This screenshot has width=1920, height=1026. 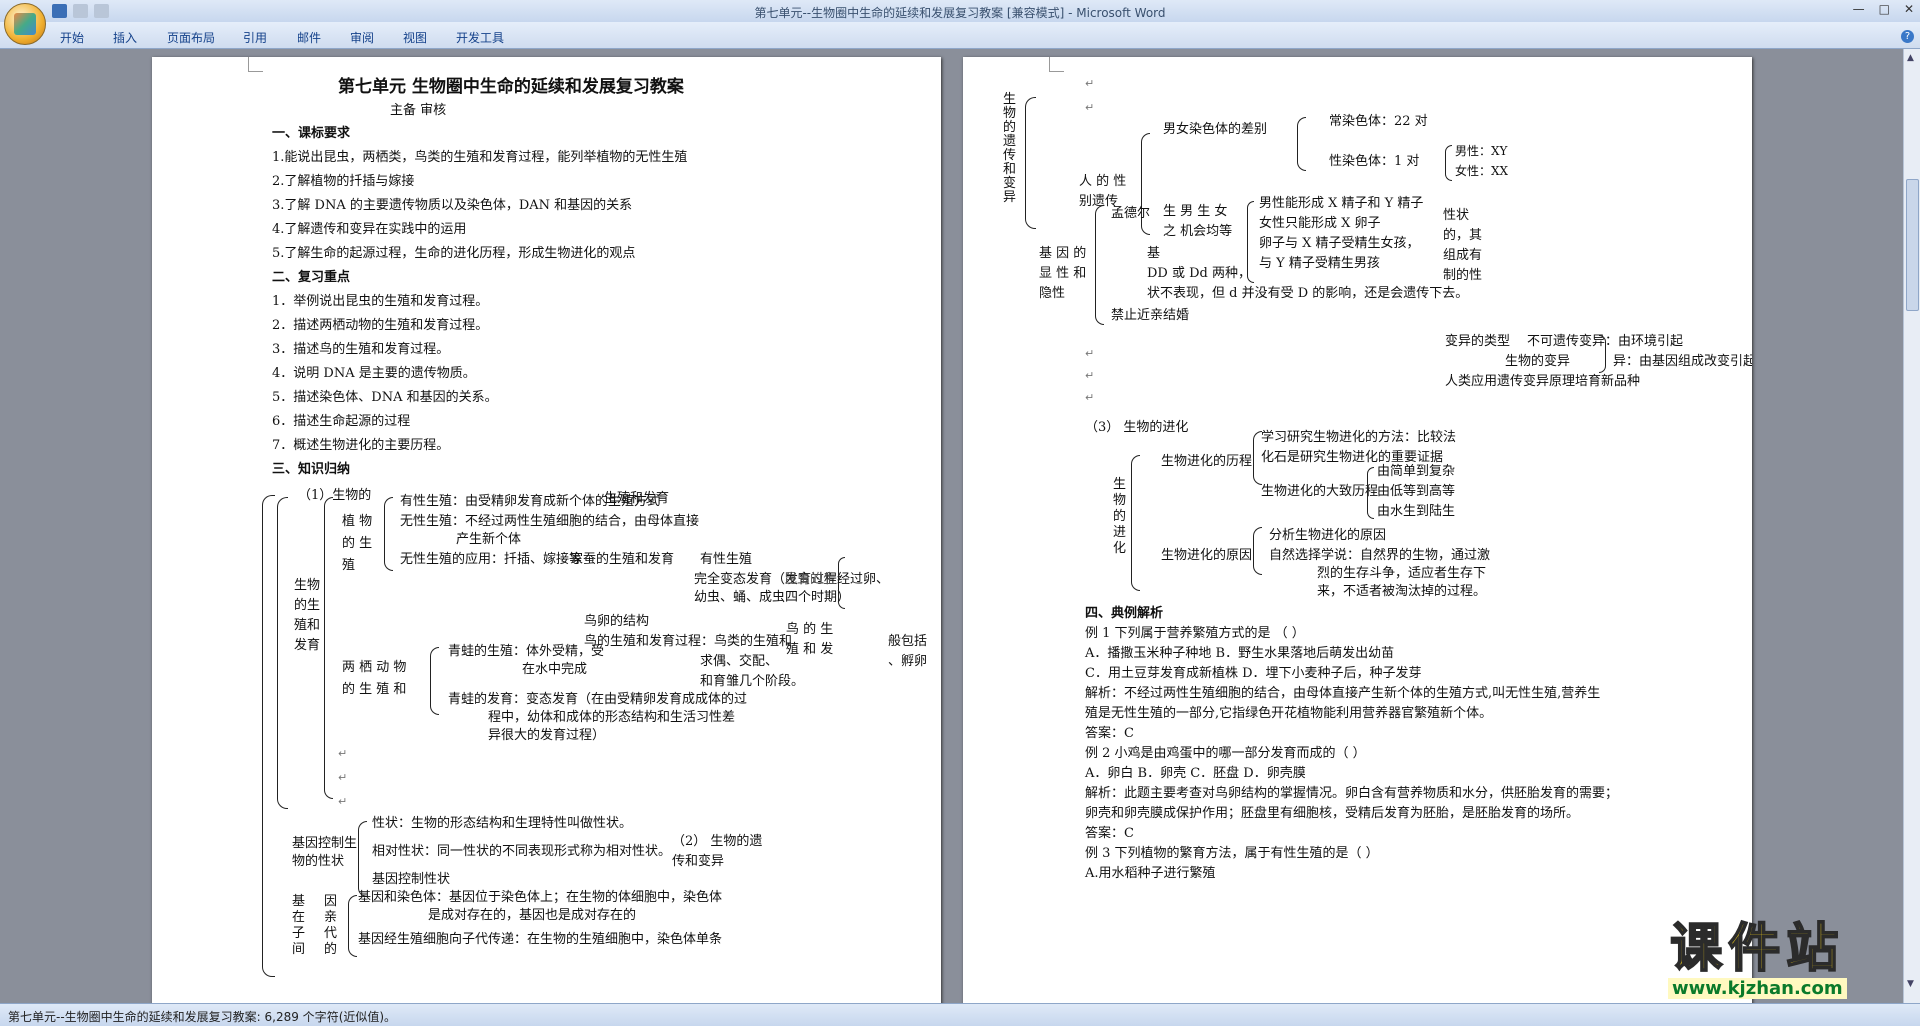 What do you see at coordinates (311, 469) in the screenshot?
I see `section-heading: 三、知识归纳` at bounding box center [311, 469].